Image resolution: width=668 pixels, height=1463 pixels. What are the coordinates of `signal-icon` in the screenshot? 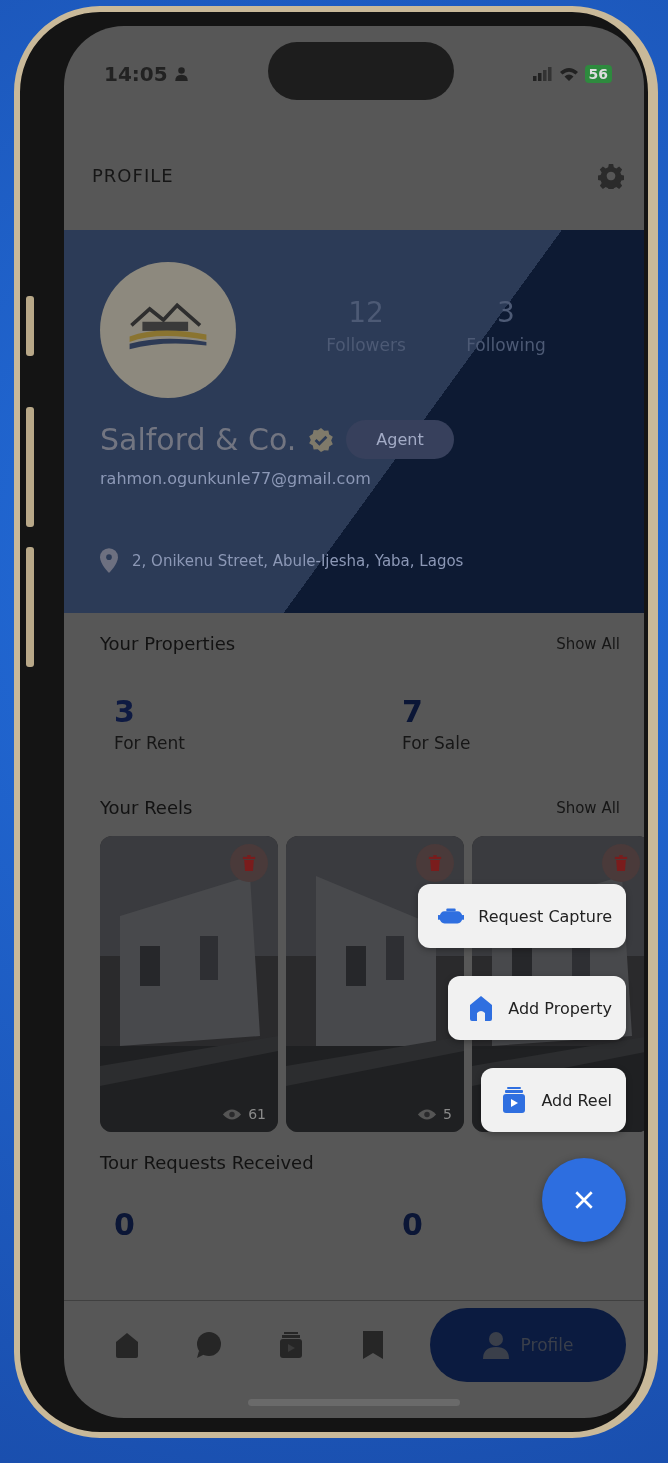 It's located at (542, 73).